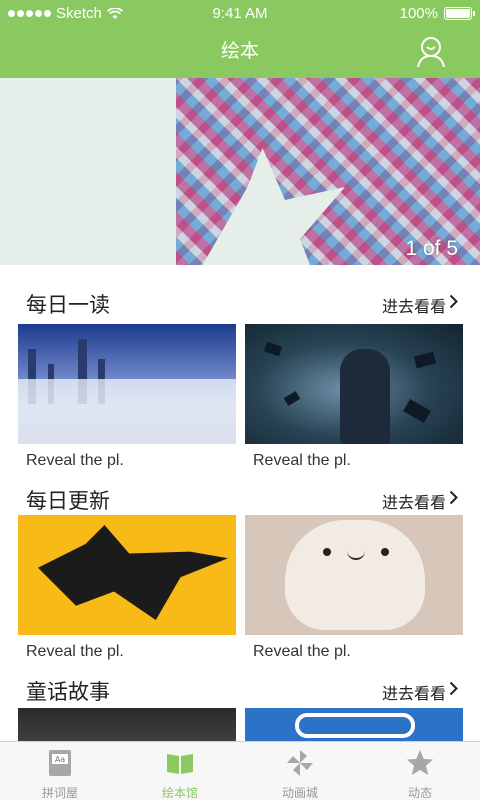 This screenshot has height=800, width=480. What do you see at coordinates (420, 762) in the screenshot?
I see `star-icon` at bounding box center [420, 762].